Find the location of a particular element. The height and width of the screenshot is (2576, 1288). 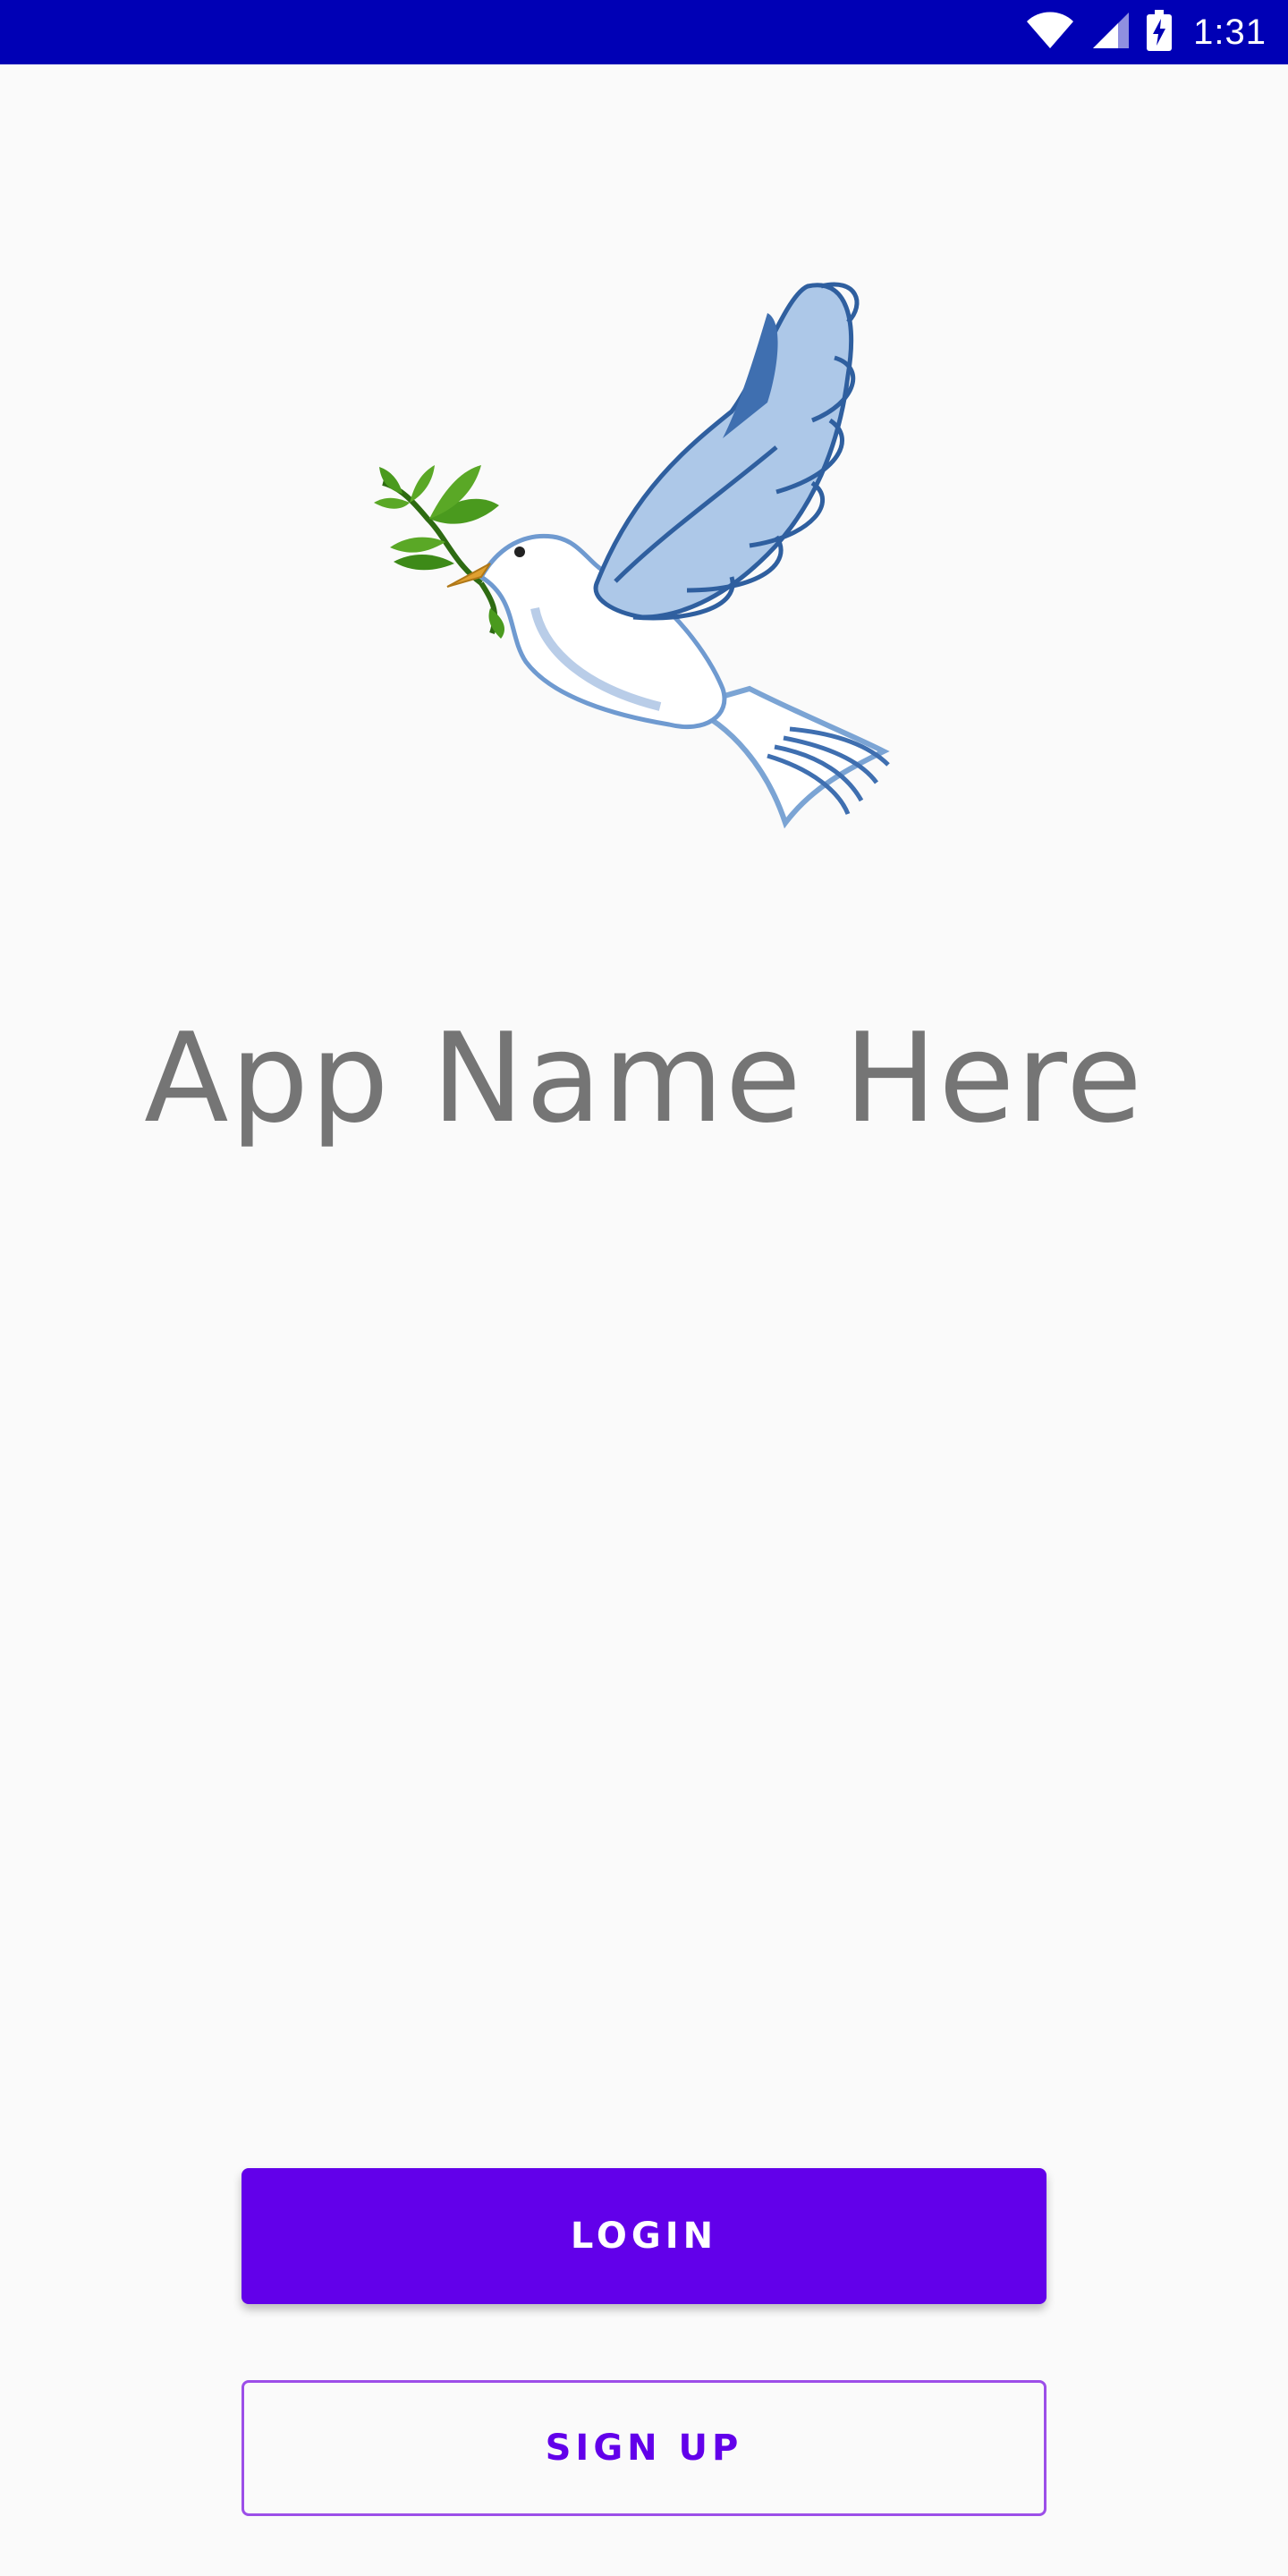

app-name-title: App Name Here is located at coordinates (644, 1078).